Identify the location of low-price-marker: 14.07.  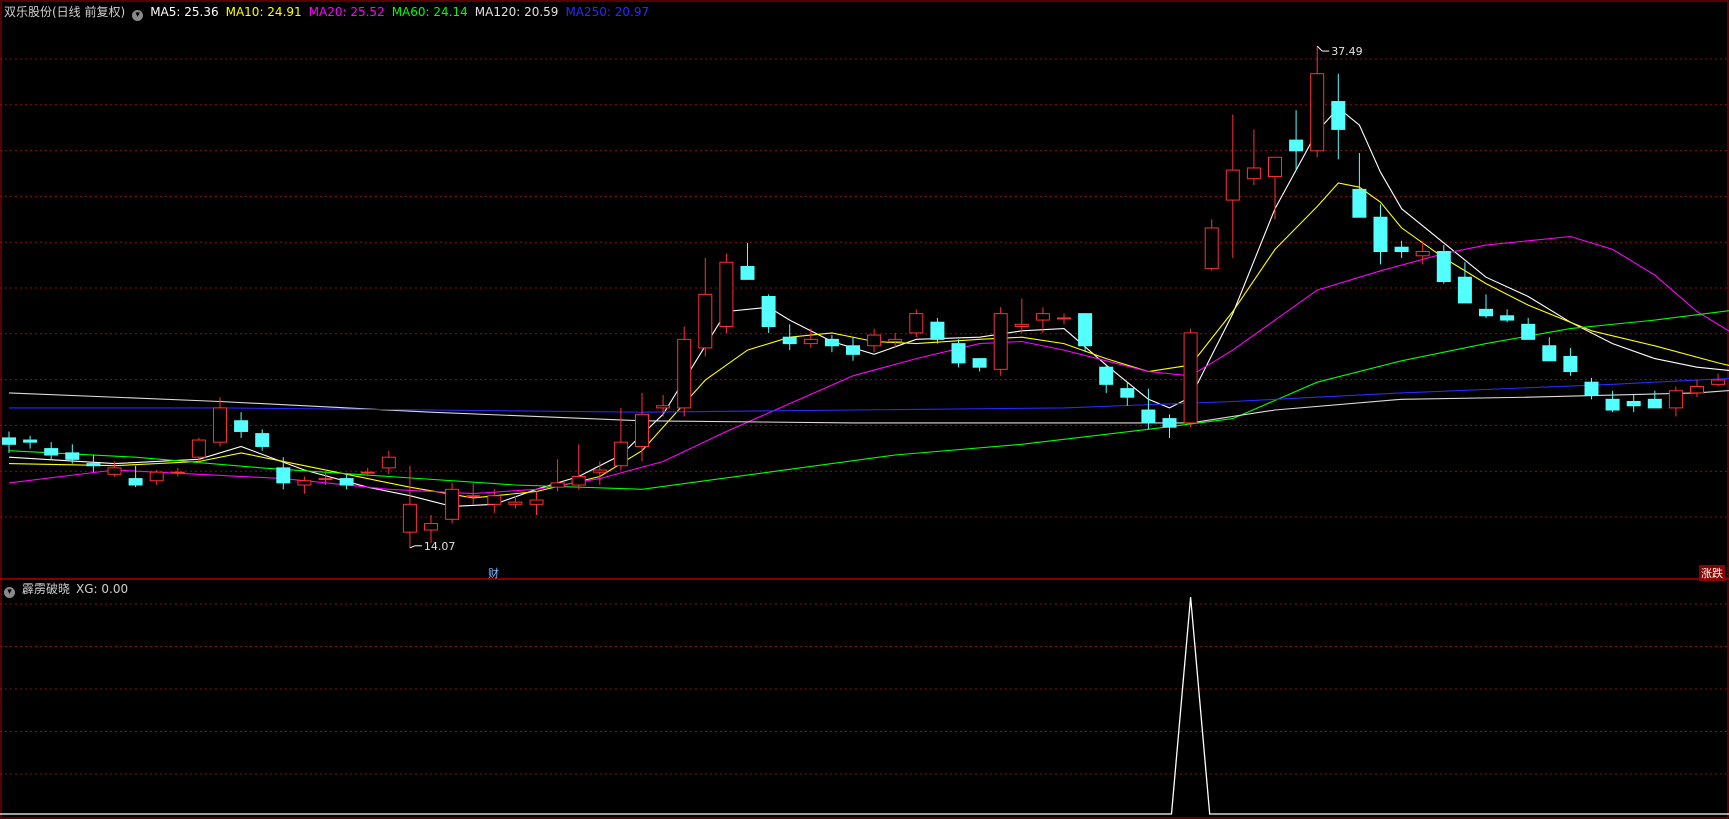
(432, 546).